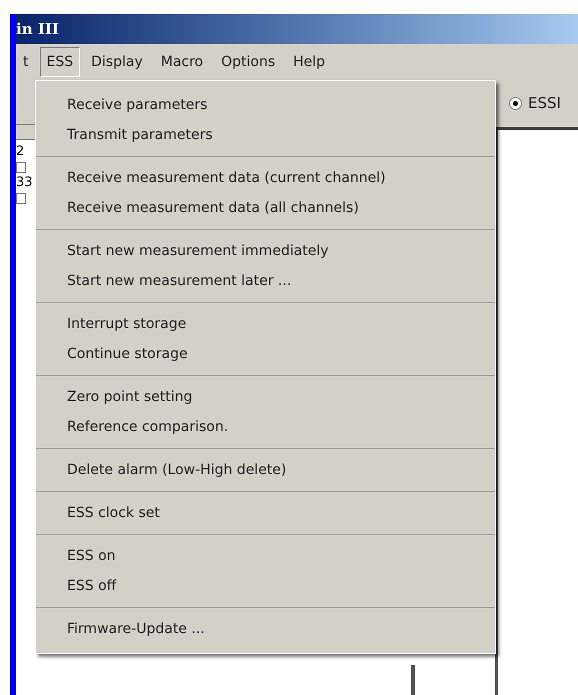  I want to click on menu-item: ESS, so click(60, 62).